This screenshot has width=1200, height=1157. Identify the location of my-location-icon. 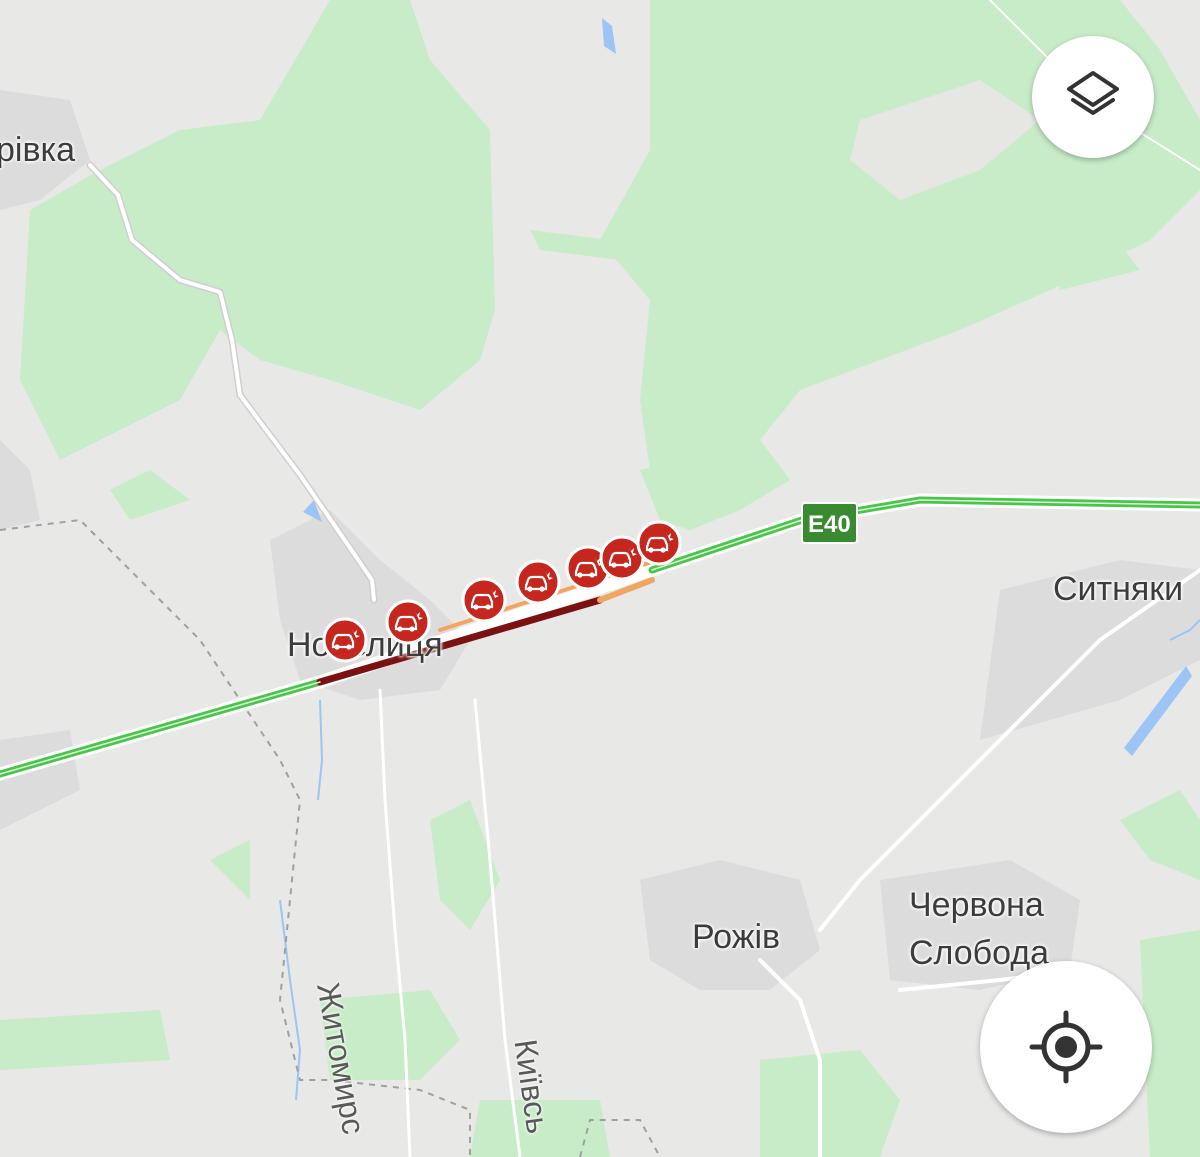
(1066, 1047).